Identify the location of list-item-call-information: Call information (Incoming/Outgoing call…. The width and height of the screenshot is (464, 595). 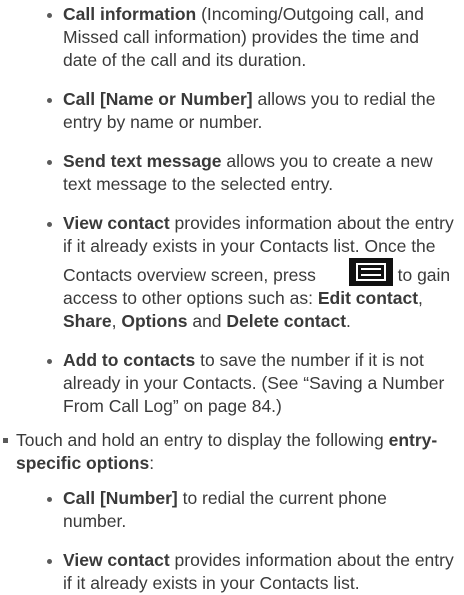
(232, 37).